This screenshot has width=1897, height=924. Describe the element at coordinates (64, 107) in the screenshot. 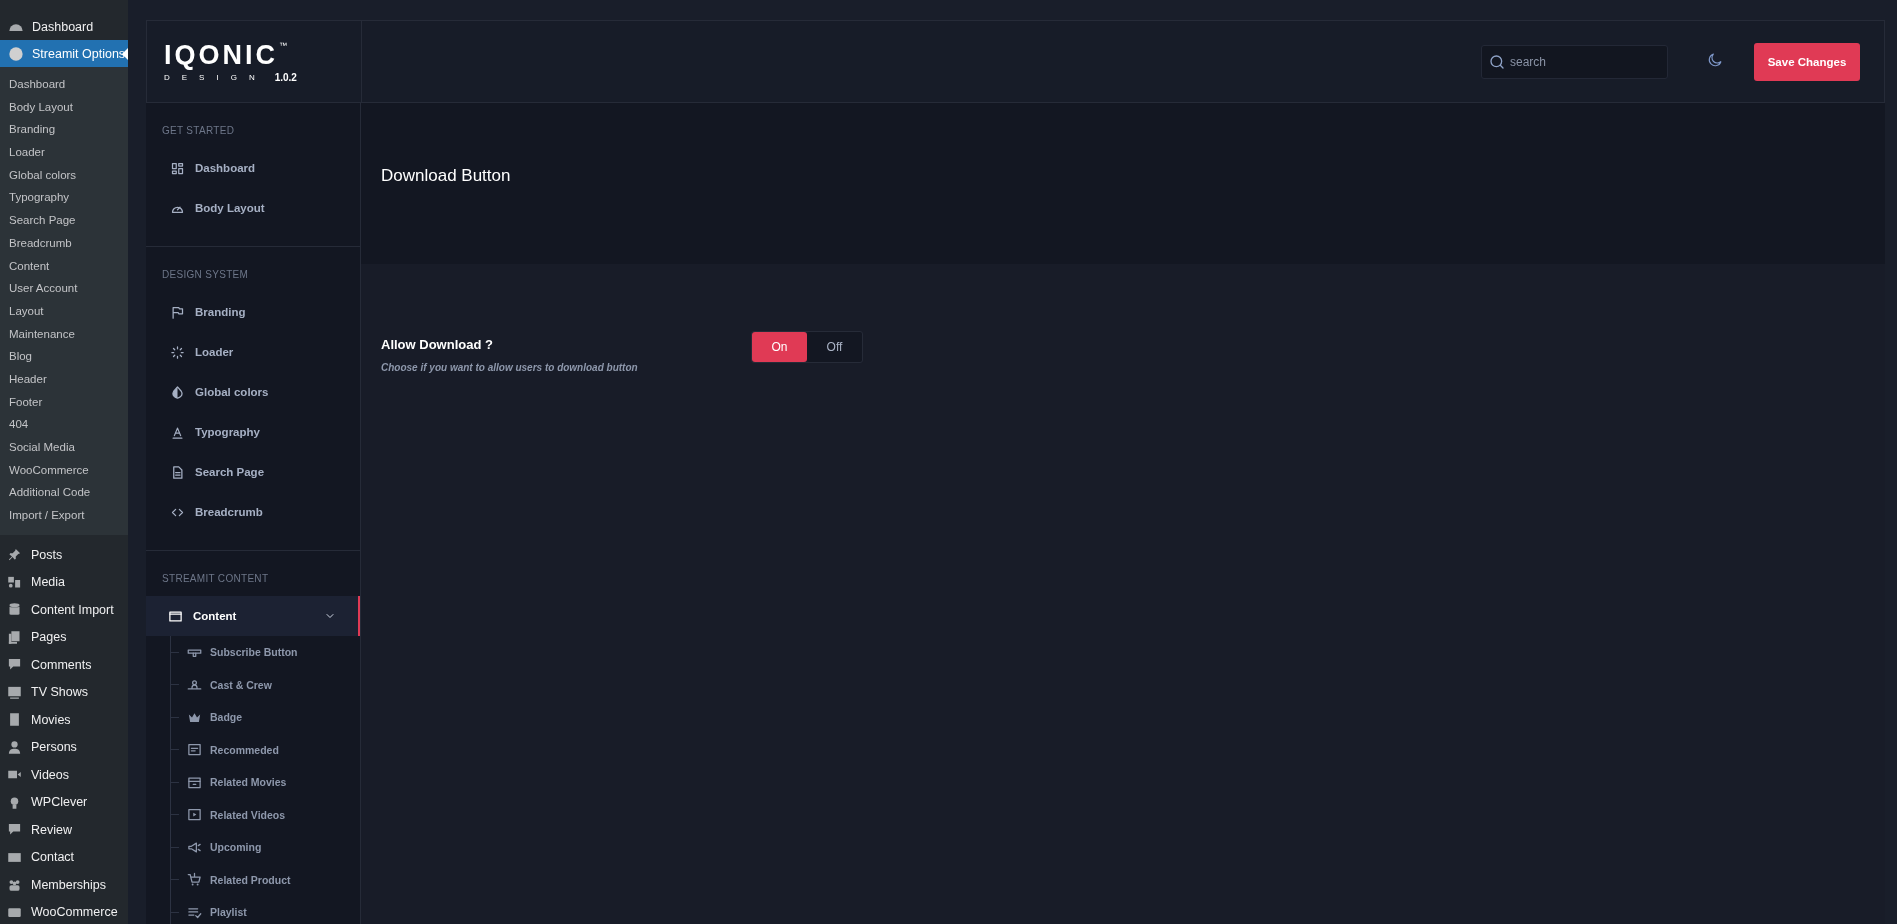

I see `submenu-item: Body Layout` at that location.